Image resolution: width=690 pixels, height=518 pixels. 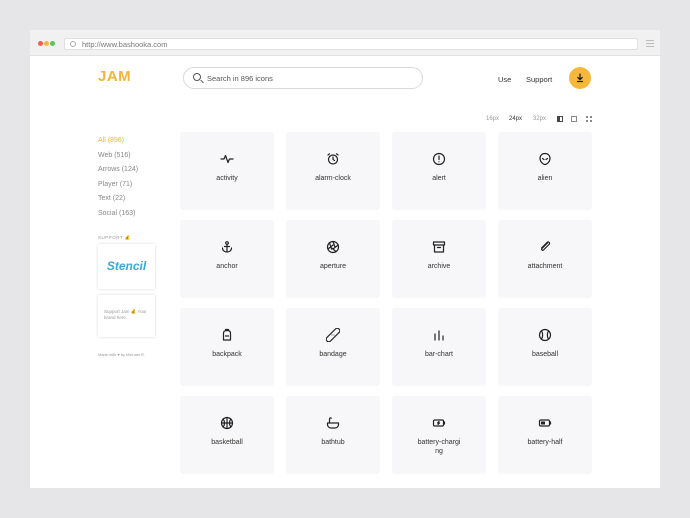 I want to click on icon-card: bar-chart, so click(x=439, y=347).